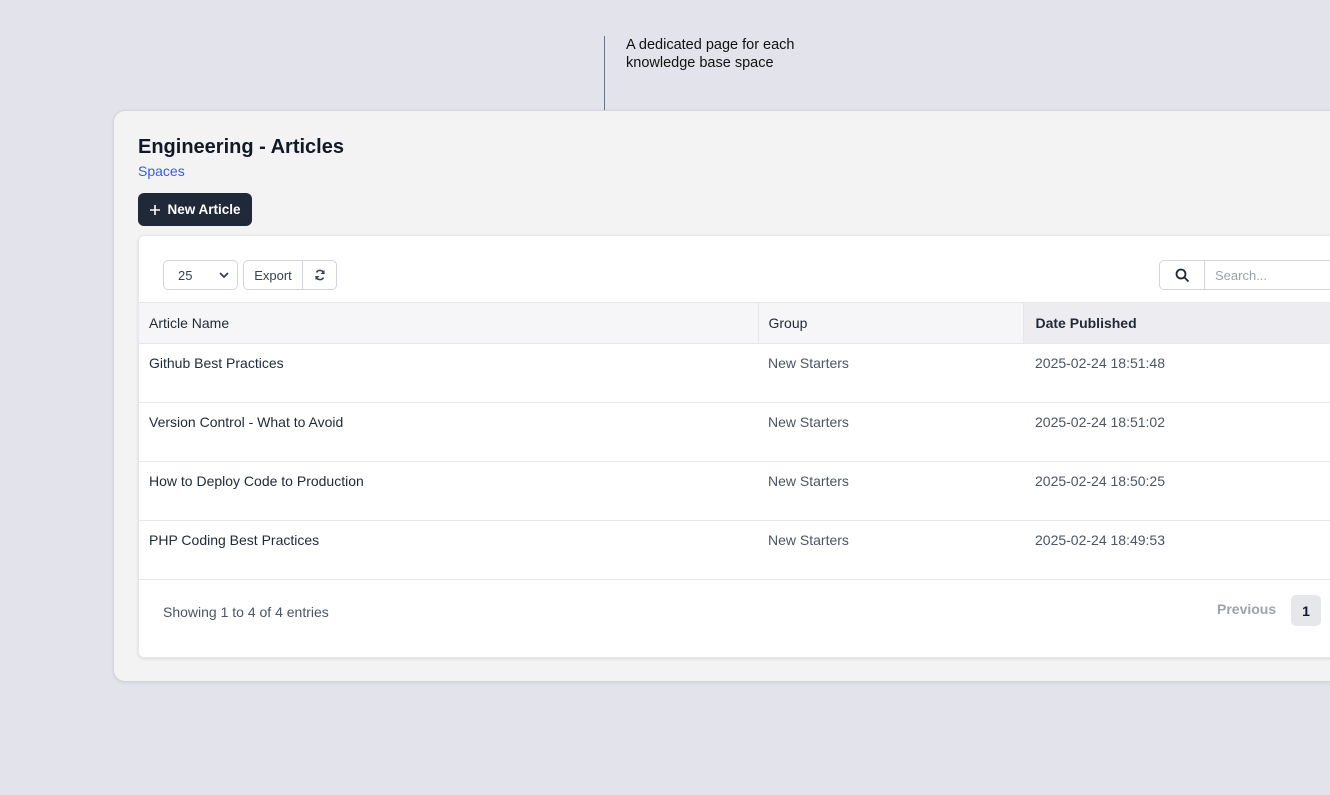  Describe the element at coordinates (273, 275) in the screenshot. I see `export-button: Export` at that location.